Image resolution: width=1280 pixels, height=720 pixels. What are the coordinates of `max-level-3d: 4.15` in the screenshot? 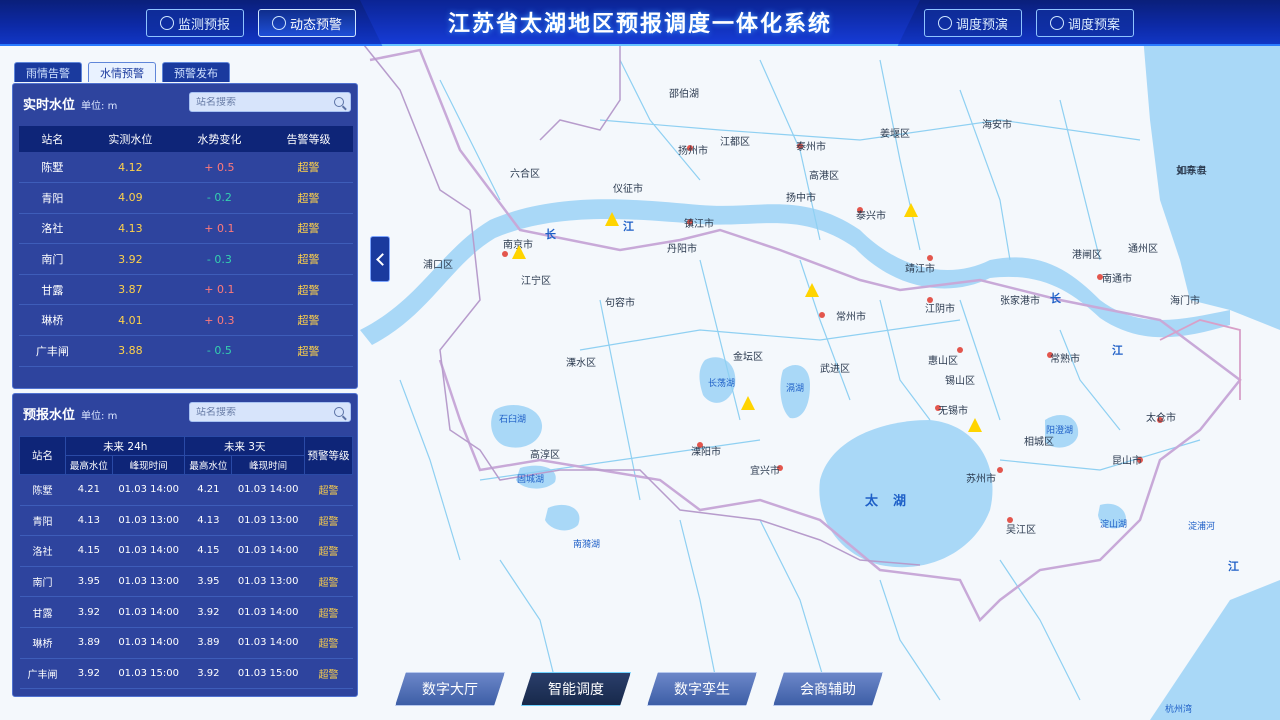 It's located at (208, 551).